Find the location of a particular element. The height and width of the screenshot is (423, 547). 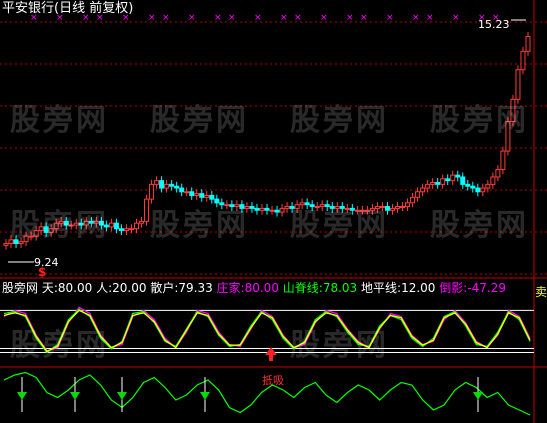

info-label-tian: 天: is located at coordinates (49, 288).